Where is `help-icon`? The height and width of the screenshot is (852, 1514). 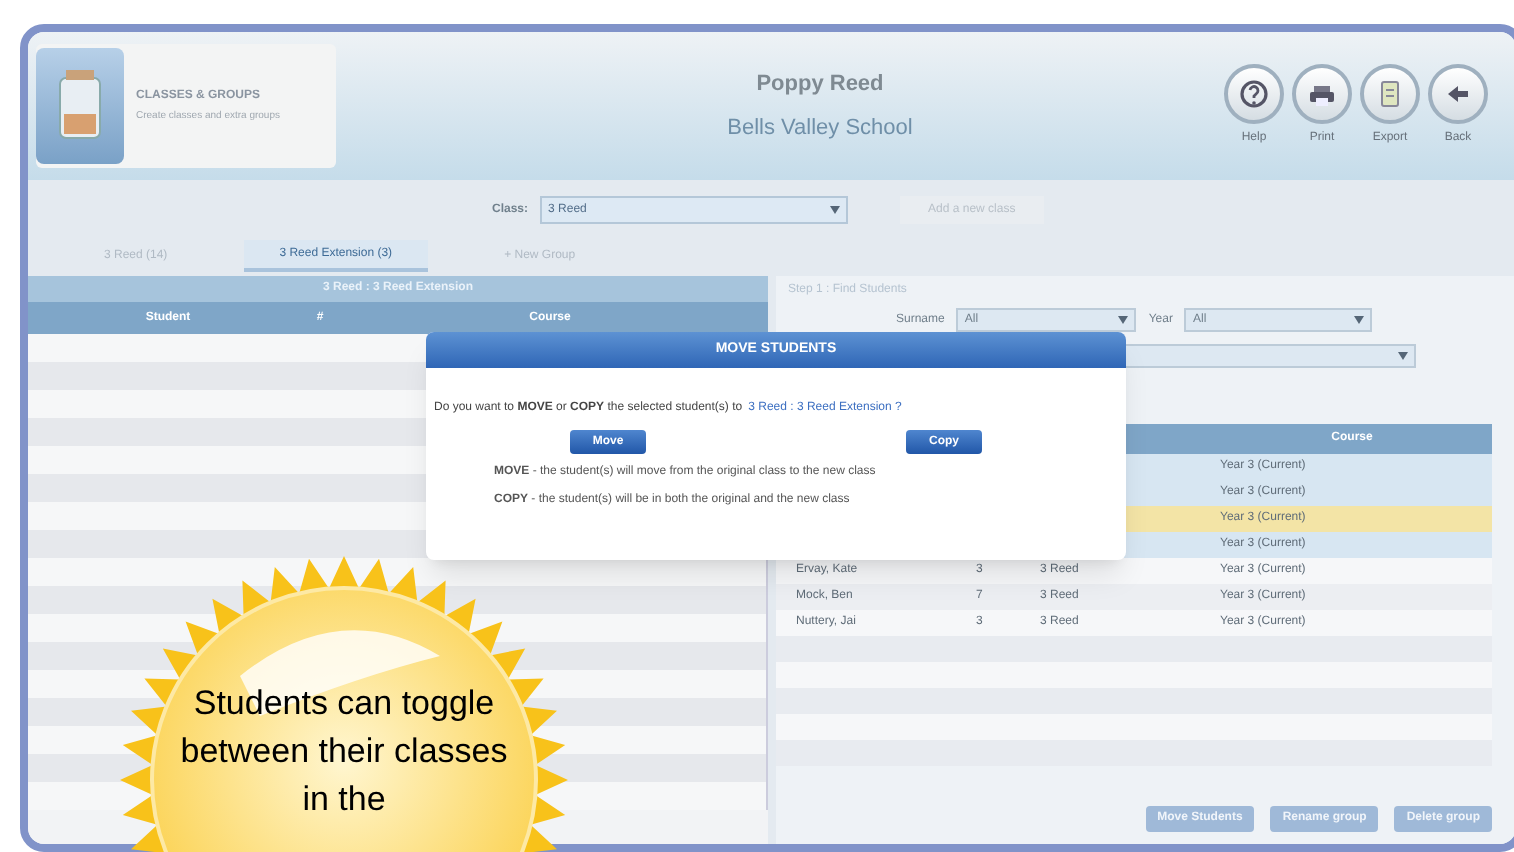 help-icon is located at coordinates (1254, 94).